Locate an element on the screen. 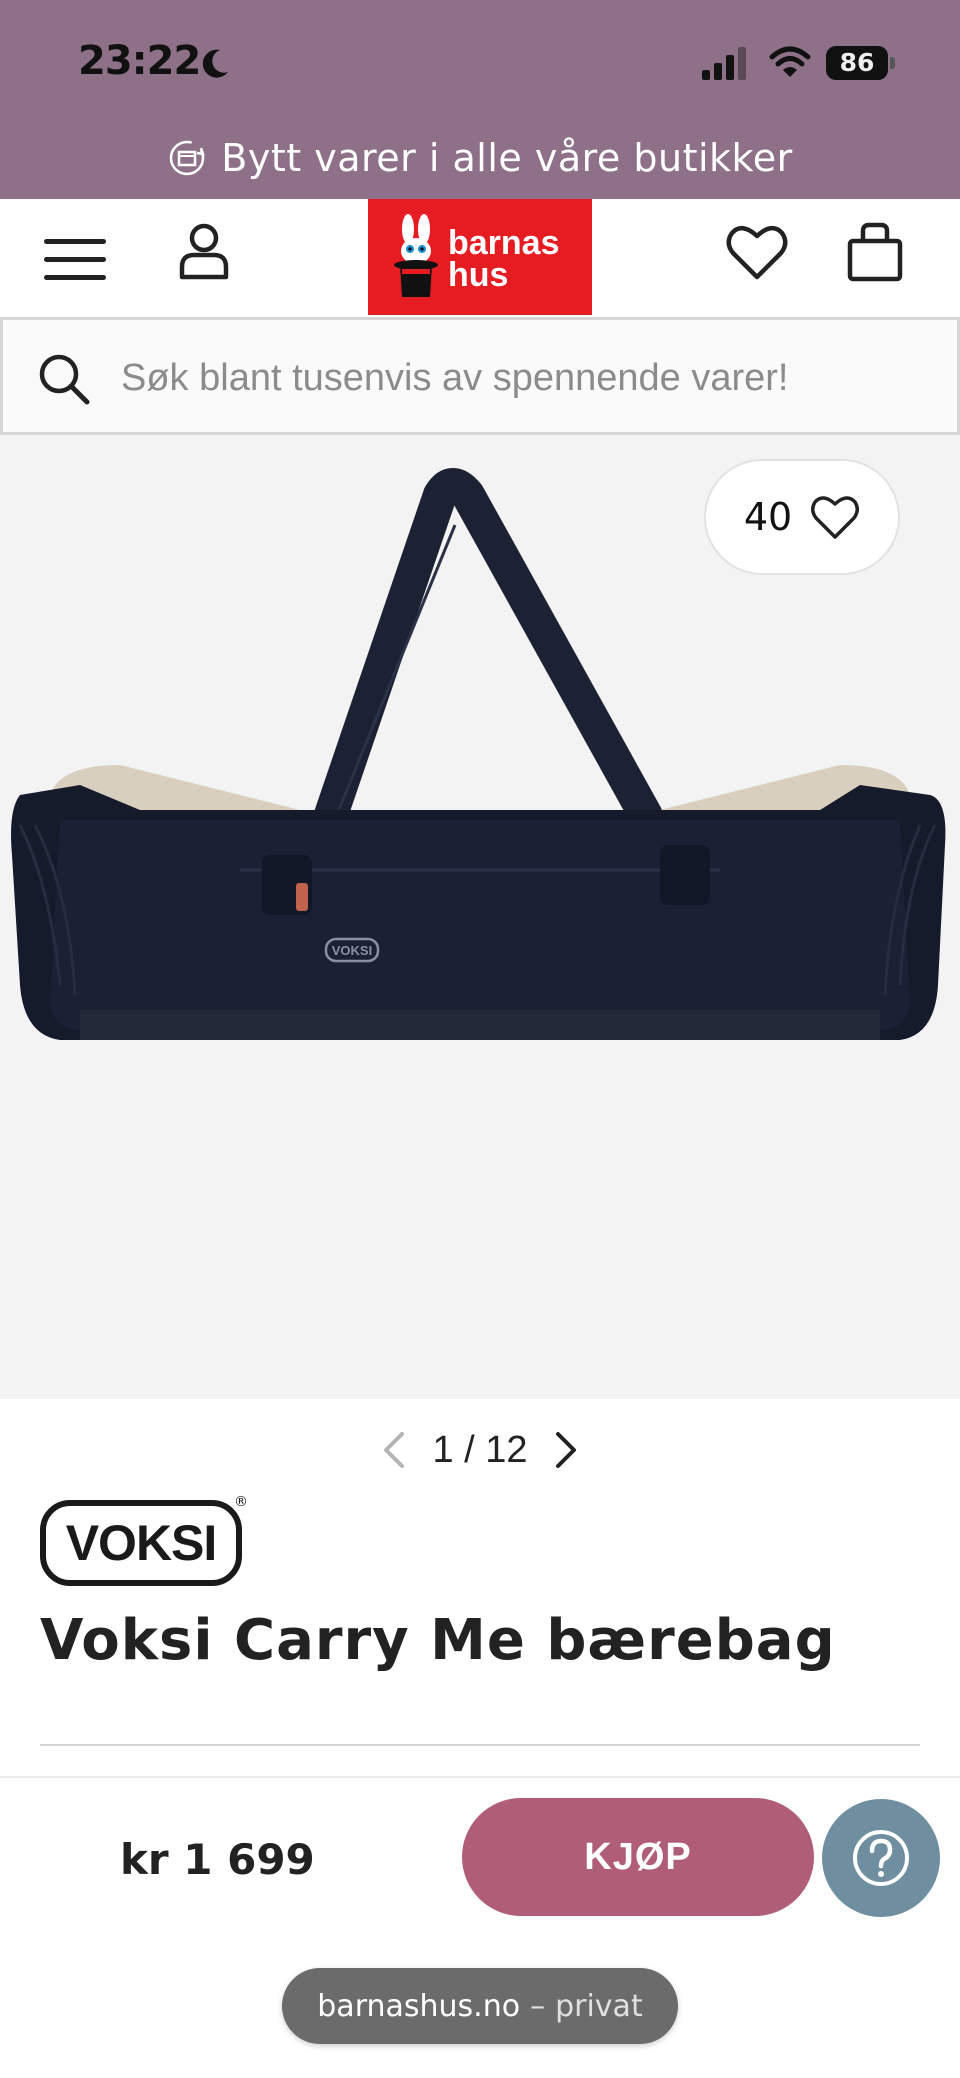 Image resolution: width=960 pixels, height=2078 pixels. pager-count: 1 / 12 is located at coordinates (480, 1449).